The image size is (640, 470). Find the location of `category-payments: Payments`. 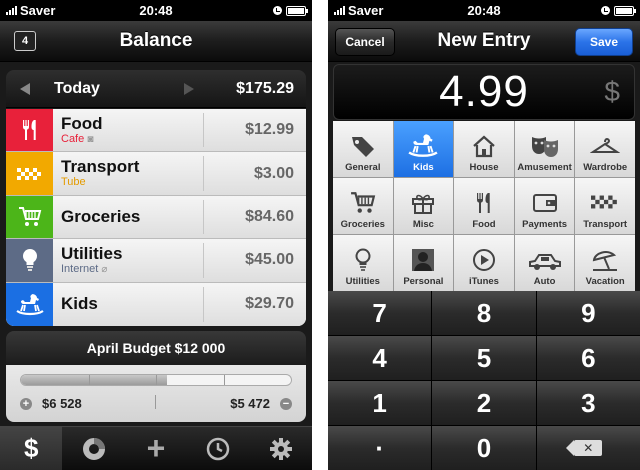

category-payments: Payments is located at coordinates (544, 206).